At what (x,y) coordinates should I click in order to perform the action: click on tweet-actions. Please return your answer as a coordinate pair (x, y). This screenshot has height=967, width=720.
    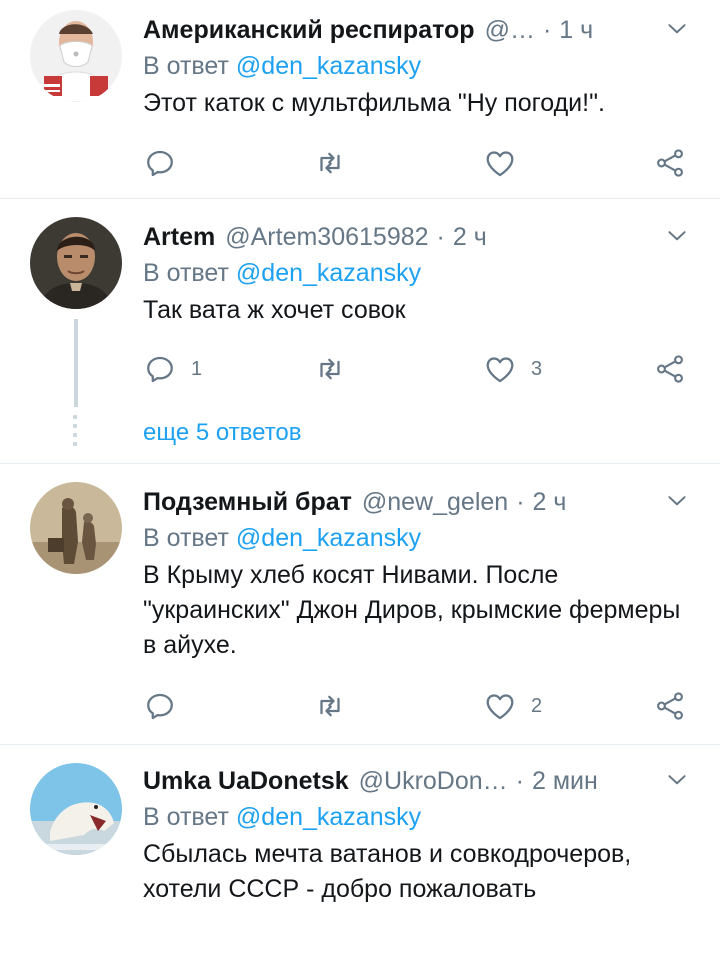
    Looking at the image, I should click on (418, 163).